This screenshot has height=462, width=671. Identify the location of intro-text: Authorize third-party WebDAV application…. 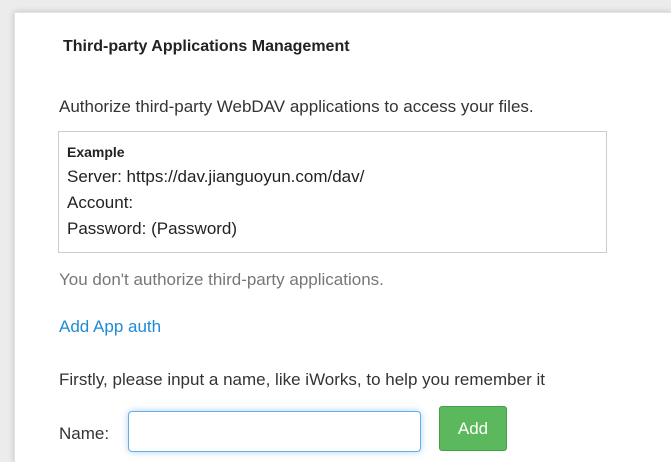
(296, 106).